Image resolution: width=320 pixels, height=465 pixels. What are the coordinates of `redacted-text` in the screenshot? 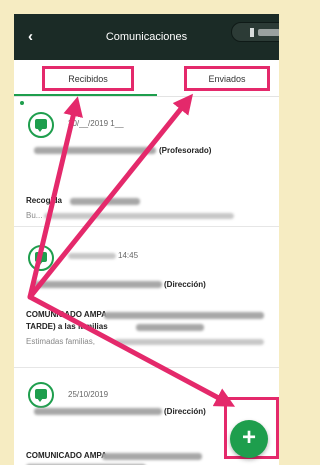 It's located at (268, 32).